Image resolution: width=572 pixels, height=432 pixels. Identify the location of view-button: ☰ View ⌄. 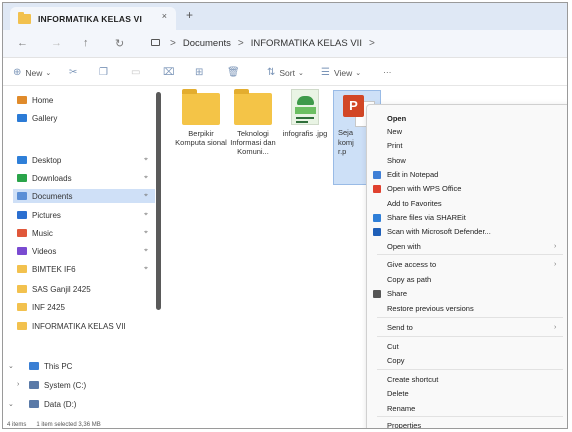
(341, 72).